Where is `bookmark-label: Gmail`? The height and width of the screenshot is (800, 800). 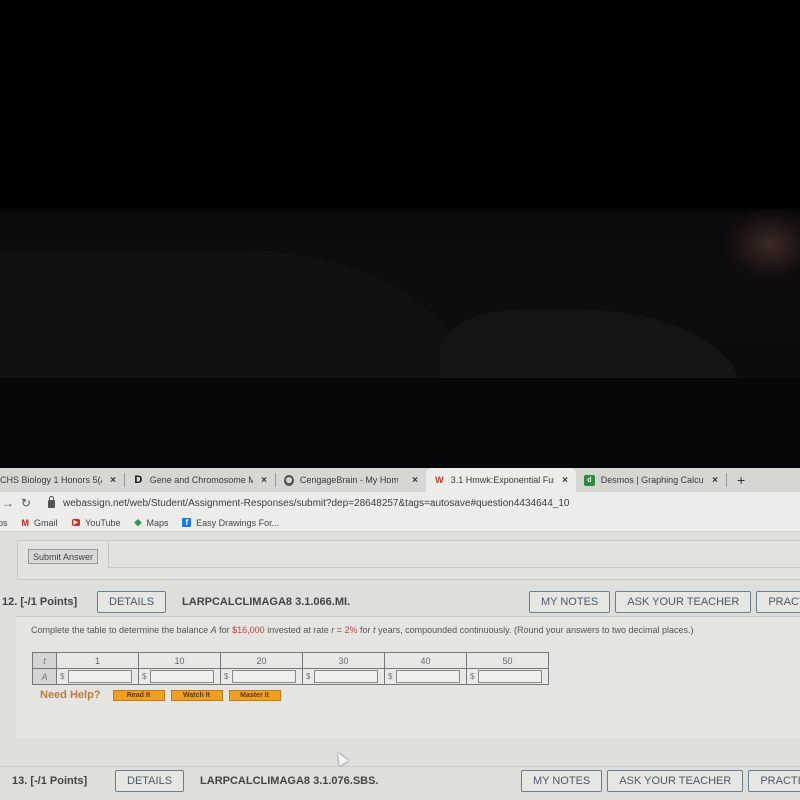 bookmark-label: Gmail is located at coordinates (46, 522).